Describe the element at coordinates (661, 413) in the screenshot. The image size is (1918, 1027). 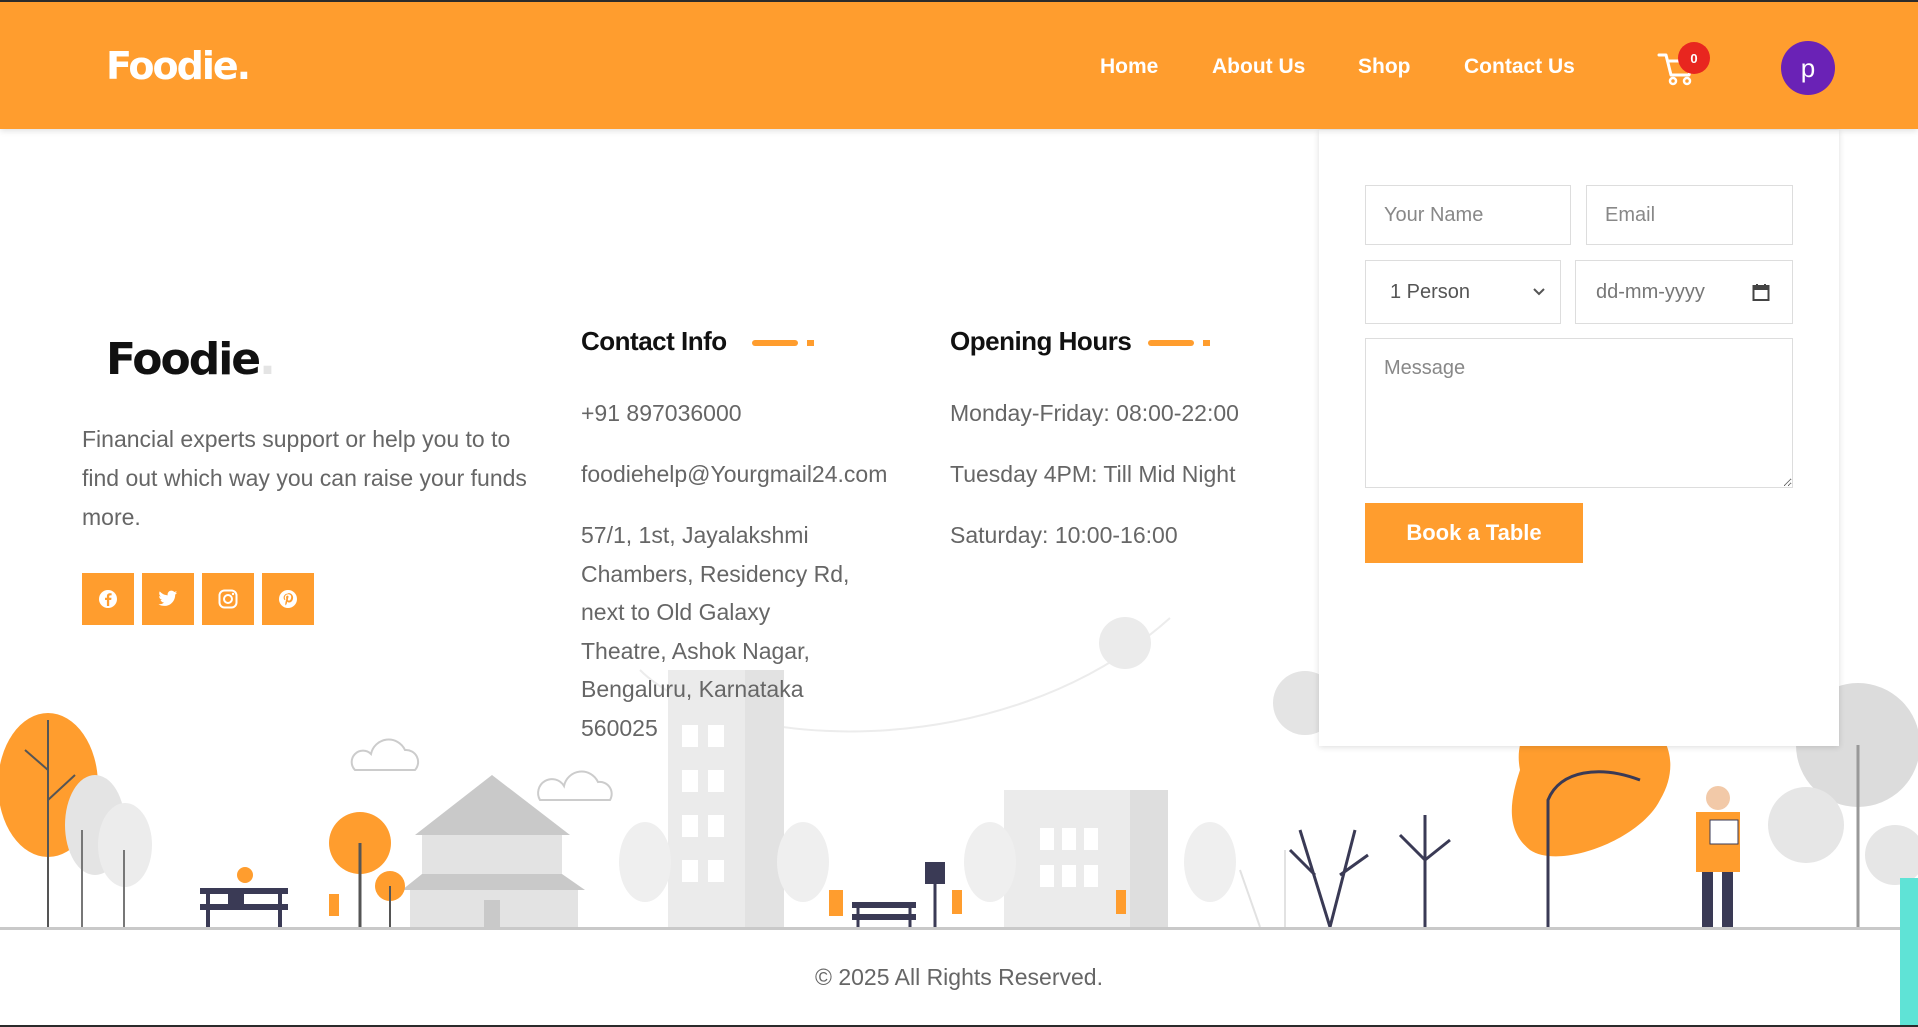
I see `contact-phone: +91 897036000` at that location.